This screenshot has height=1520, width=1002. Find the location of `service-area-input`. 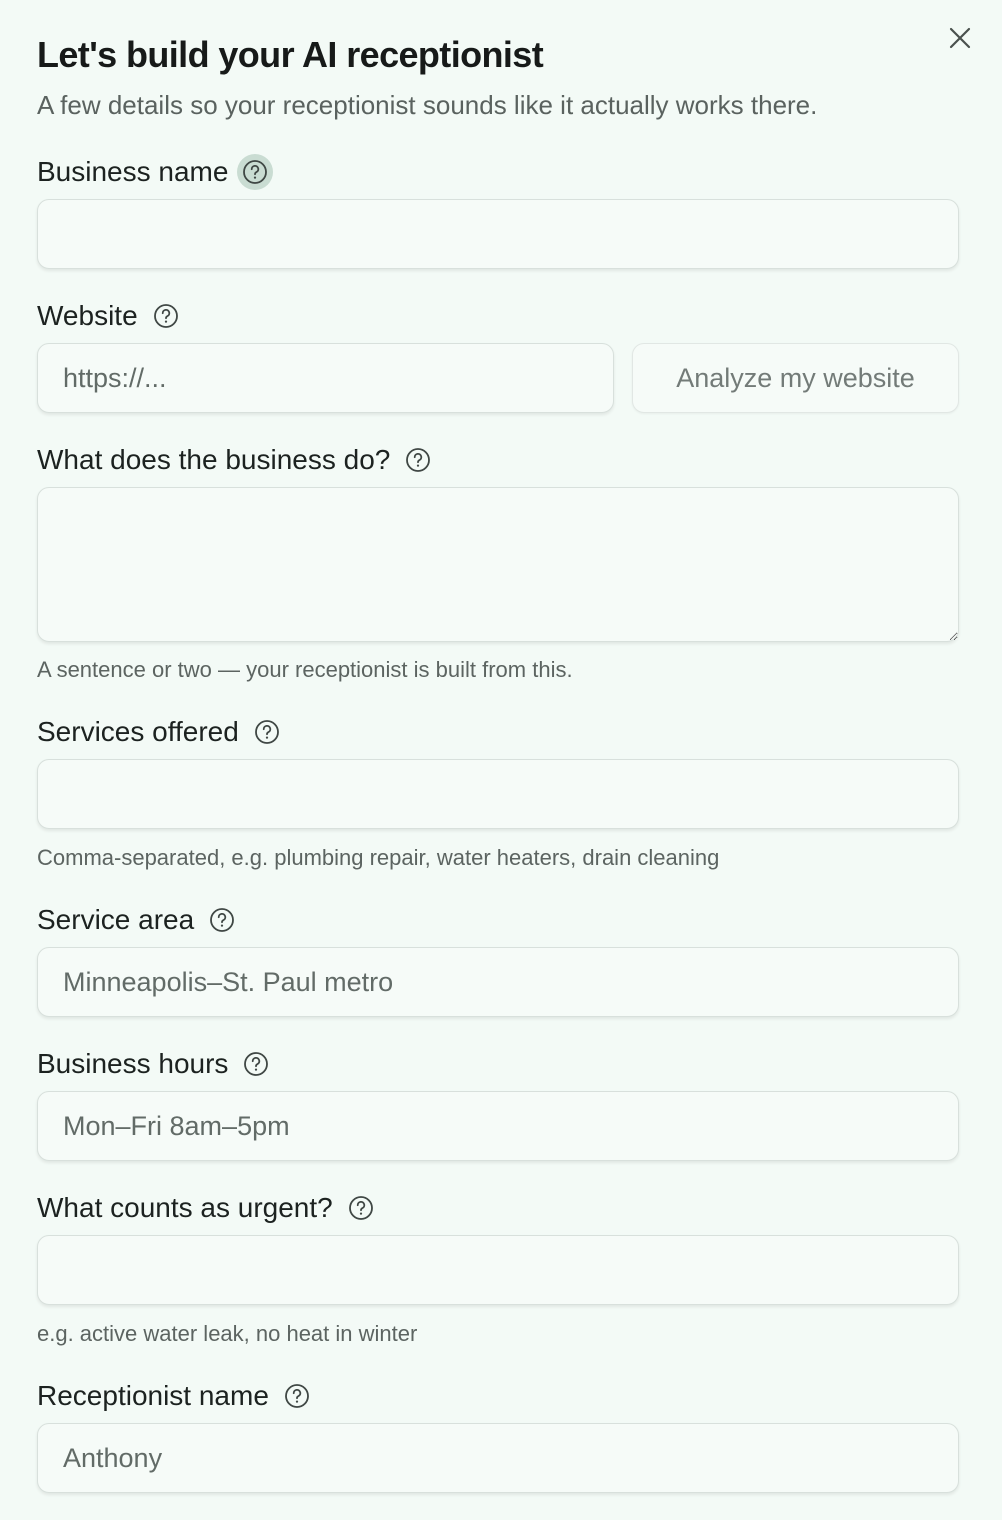

service-area-input is located at coordinates (498, 982).